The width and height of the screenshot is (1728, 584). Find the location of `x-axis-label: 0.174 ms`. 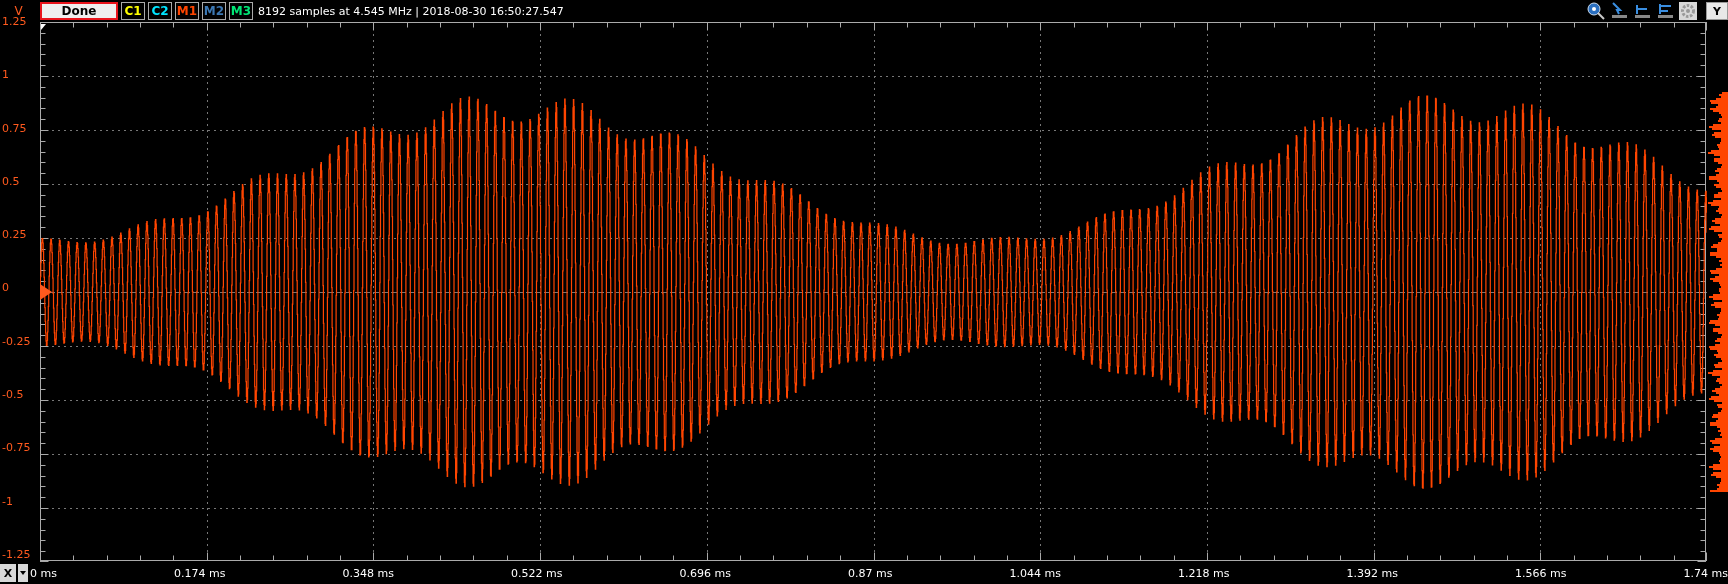

x-axis-label: 0.174 ms is located at coordinates (200, 573).